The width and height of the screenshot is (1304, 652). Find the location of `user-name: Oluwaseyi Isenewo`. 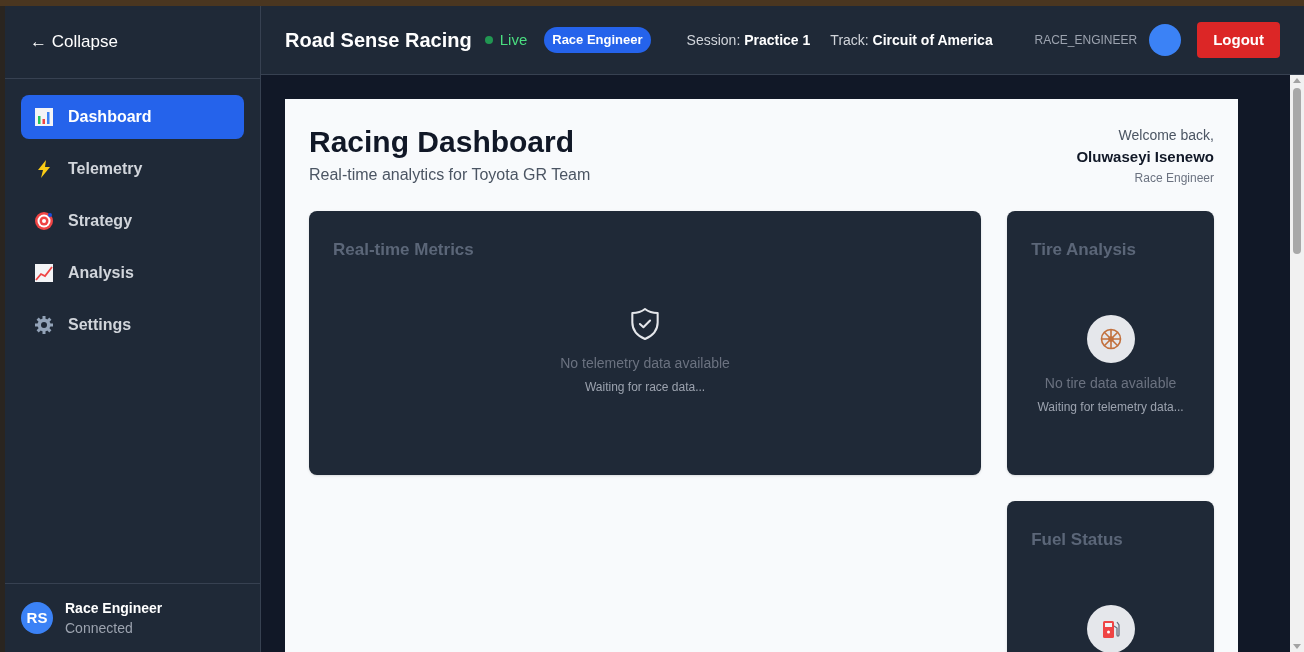

user-name: Oluwaseyi Isenewo is located at coordinates (1145, 157).